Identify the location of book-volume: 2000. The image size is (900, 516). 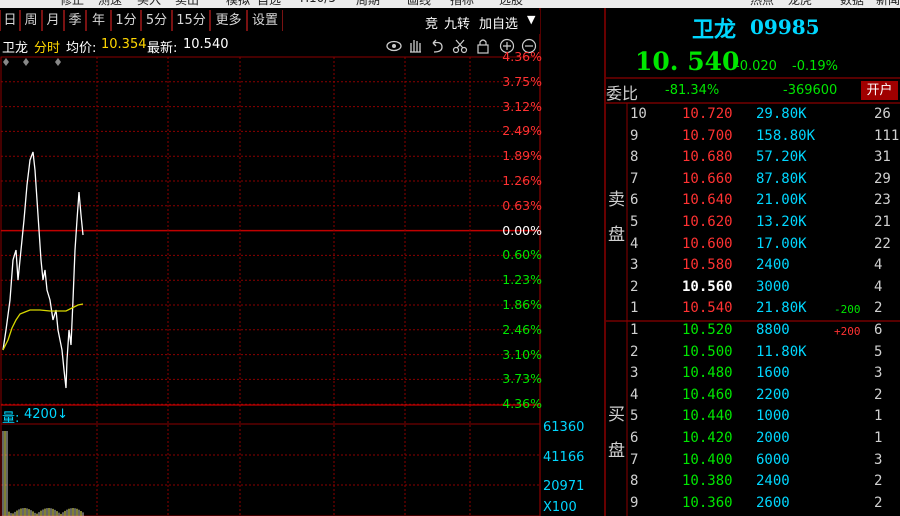
(773, 438).